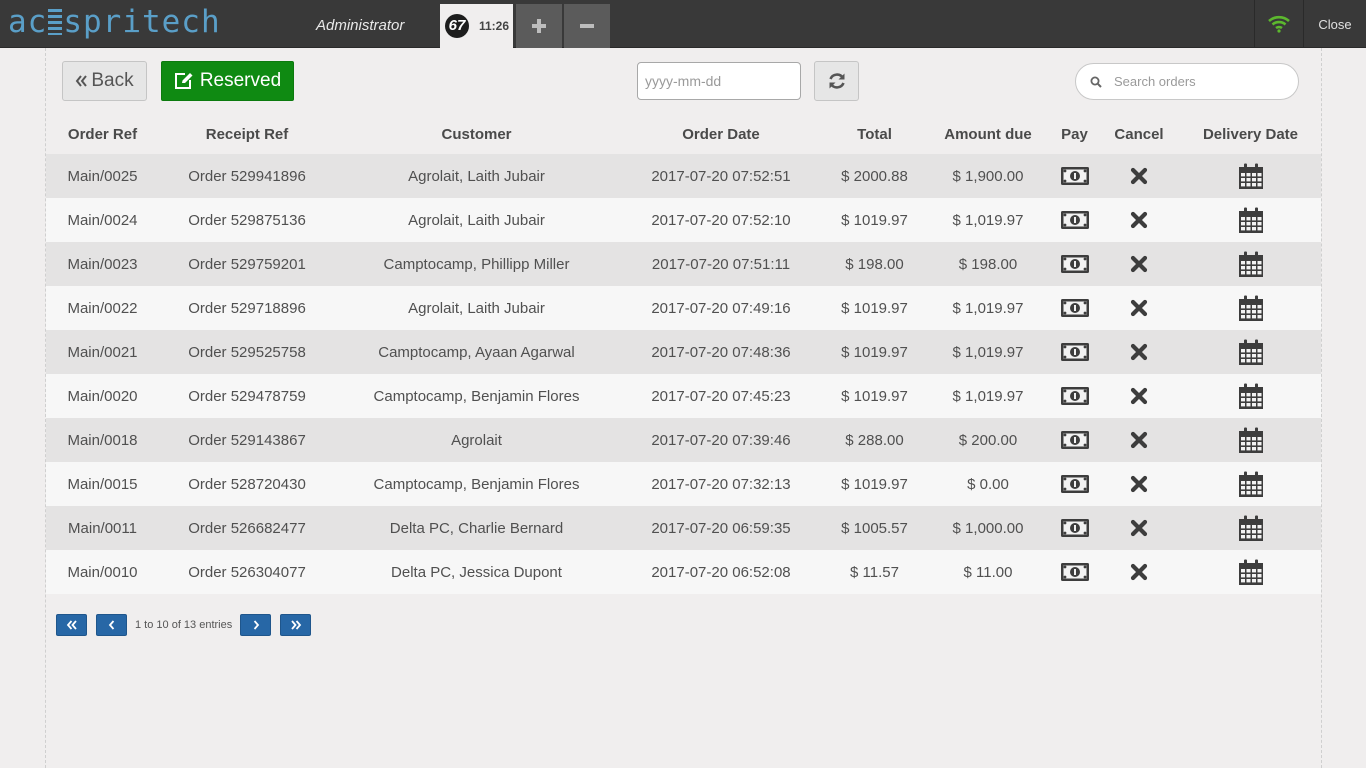  I want to click on add-order-button, so click(539, 26).